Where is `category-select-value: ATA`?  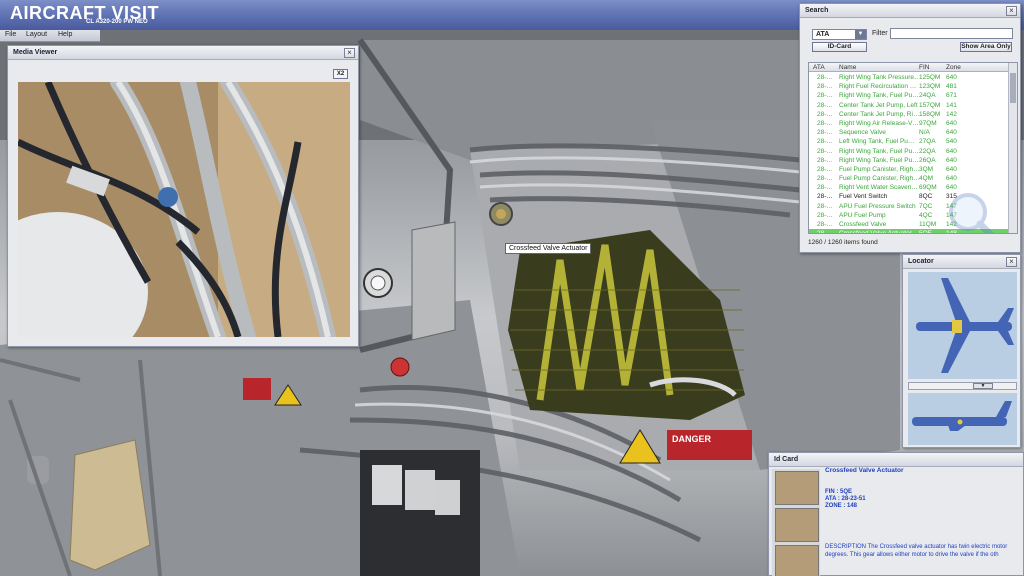 category-select-value: ATA is located at coordinates (823, 34).